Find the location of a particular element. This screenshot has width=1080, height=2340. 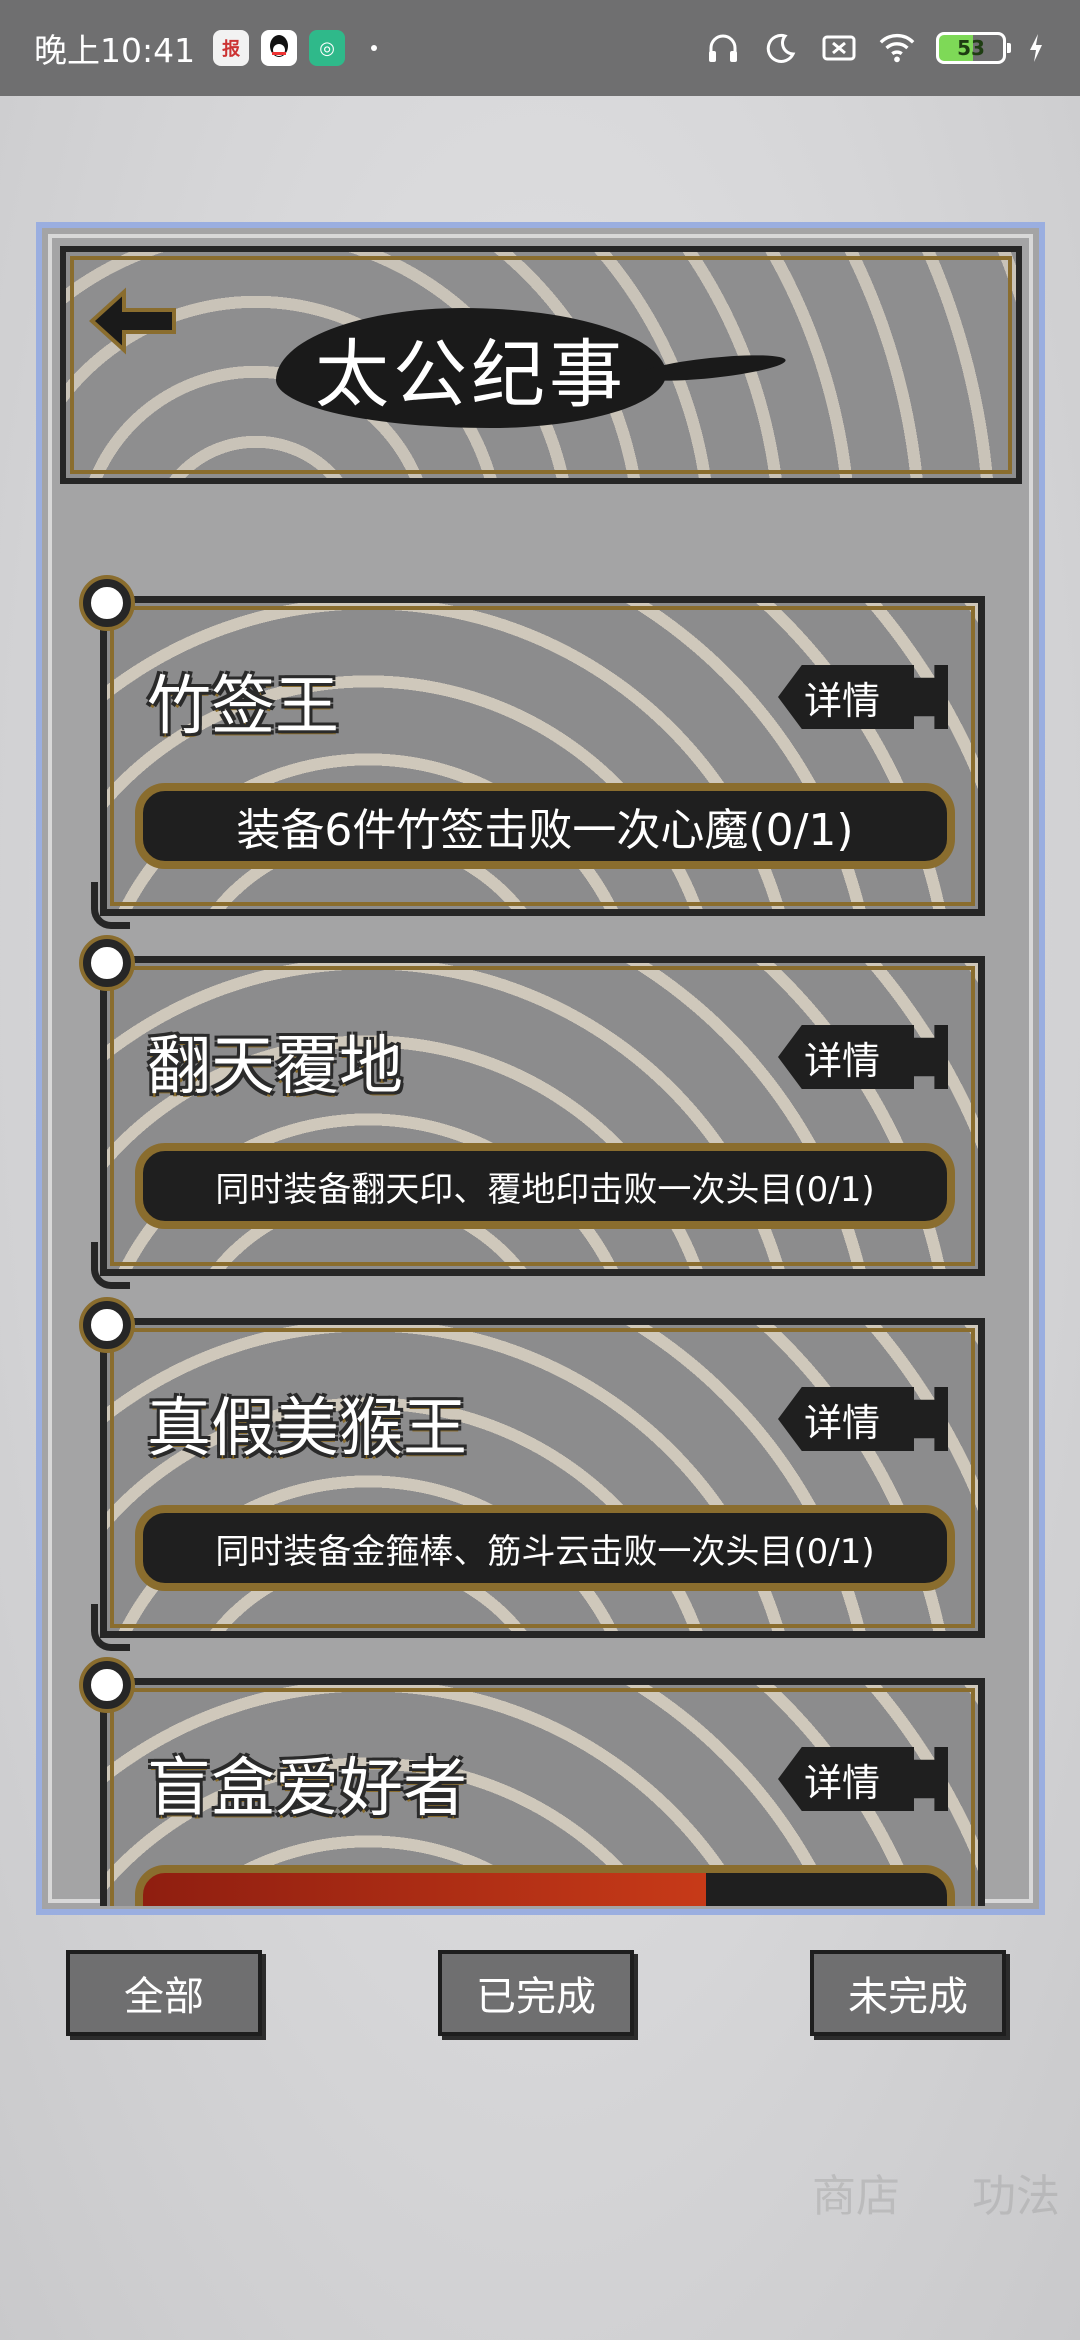

green-app-icon: ◎ is located at coordinates (327, 48).